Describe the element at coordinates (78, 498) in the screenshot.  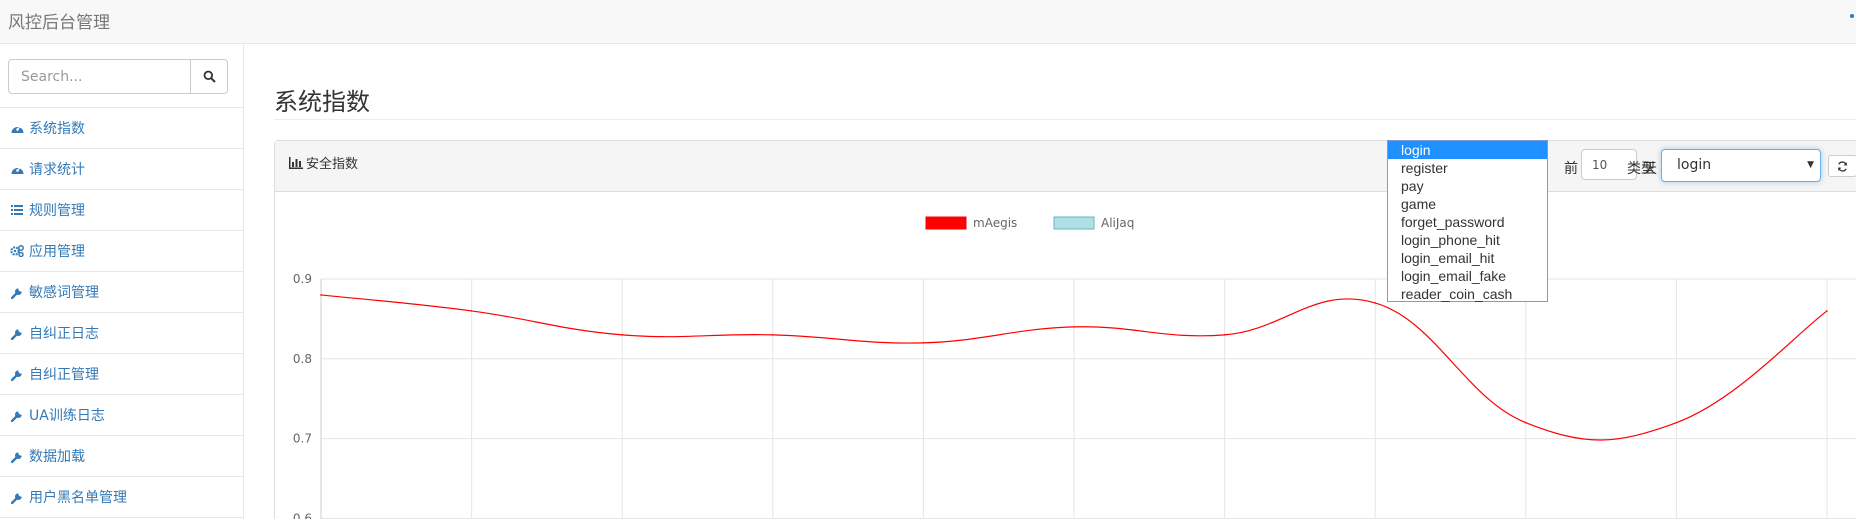
I see `sidebar-item-label: 用户黑名单管理` at that location.